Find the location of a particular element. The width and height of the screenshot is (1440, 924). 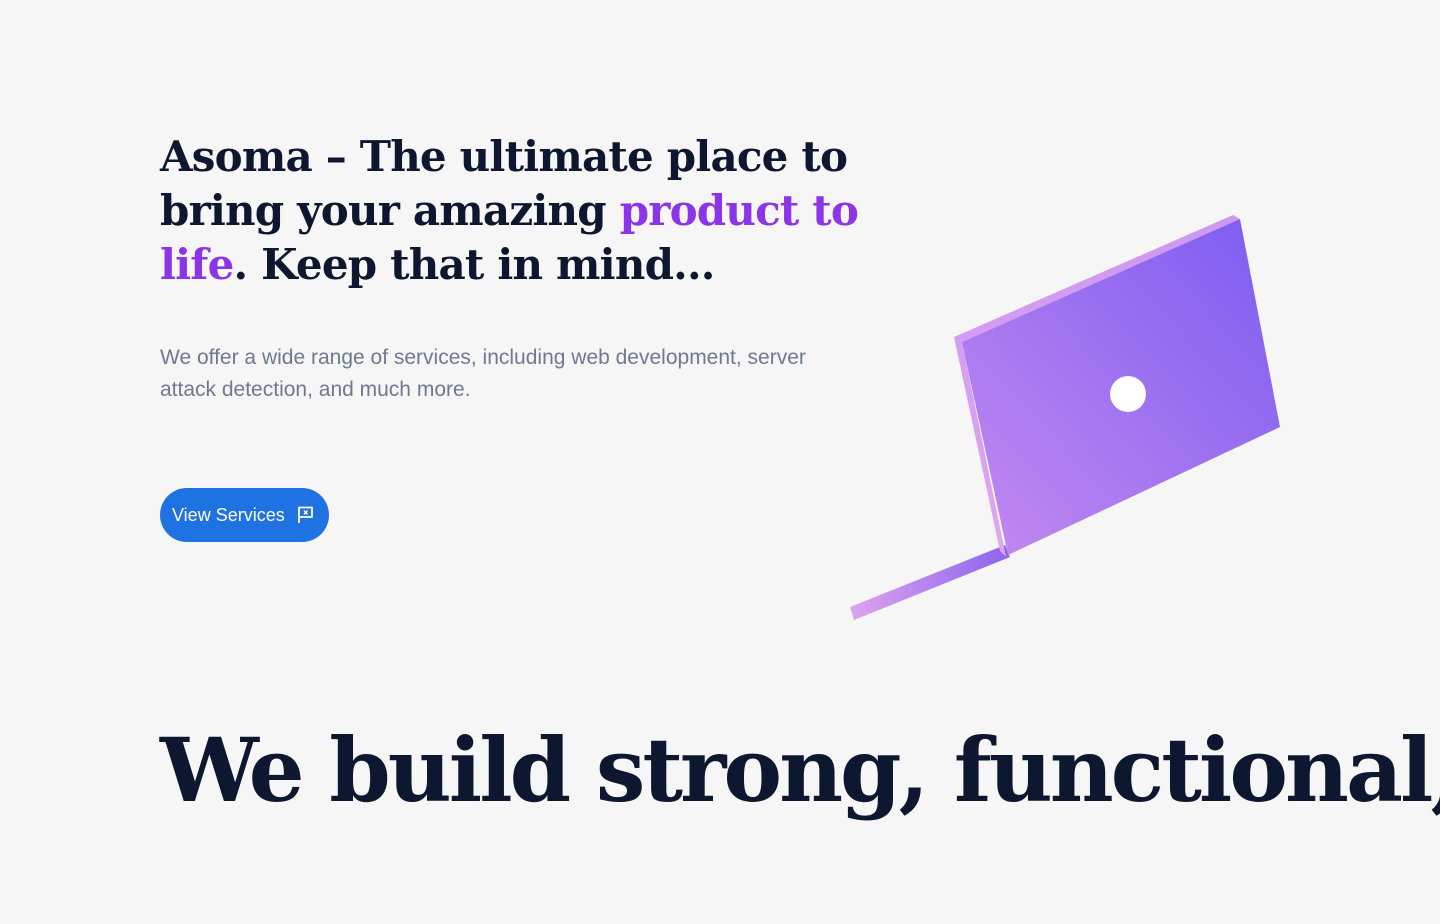

view-services-button: View Services is located at coordinates (244, 515).